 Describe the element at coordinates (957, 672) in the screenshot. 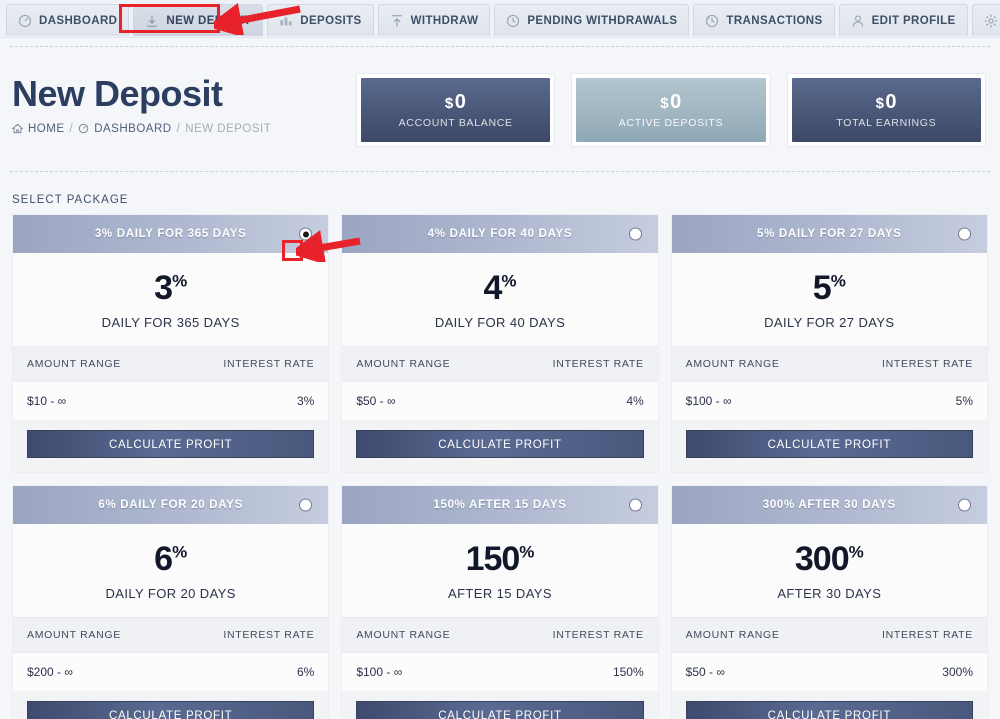

I see `package-interest-rate: 300%` at that location.